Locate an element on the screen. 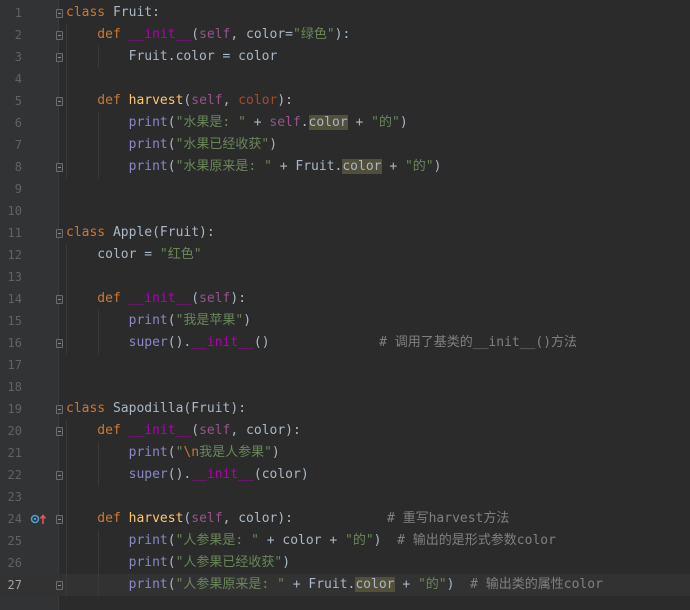  code-token: # 调用了基类的__init__()方法 is located at coordinates (478, 342).